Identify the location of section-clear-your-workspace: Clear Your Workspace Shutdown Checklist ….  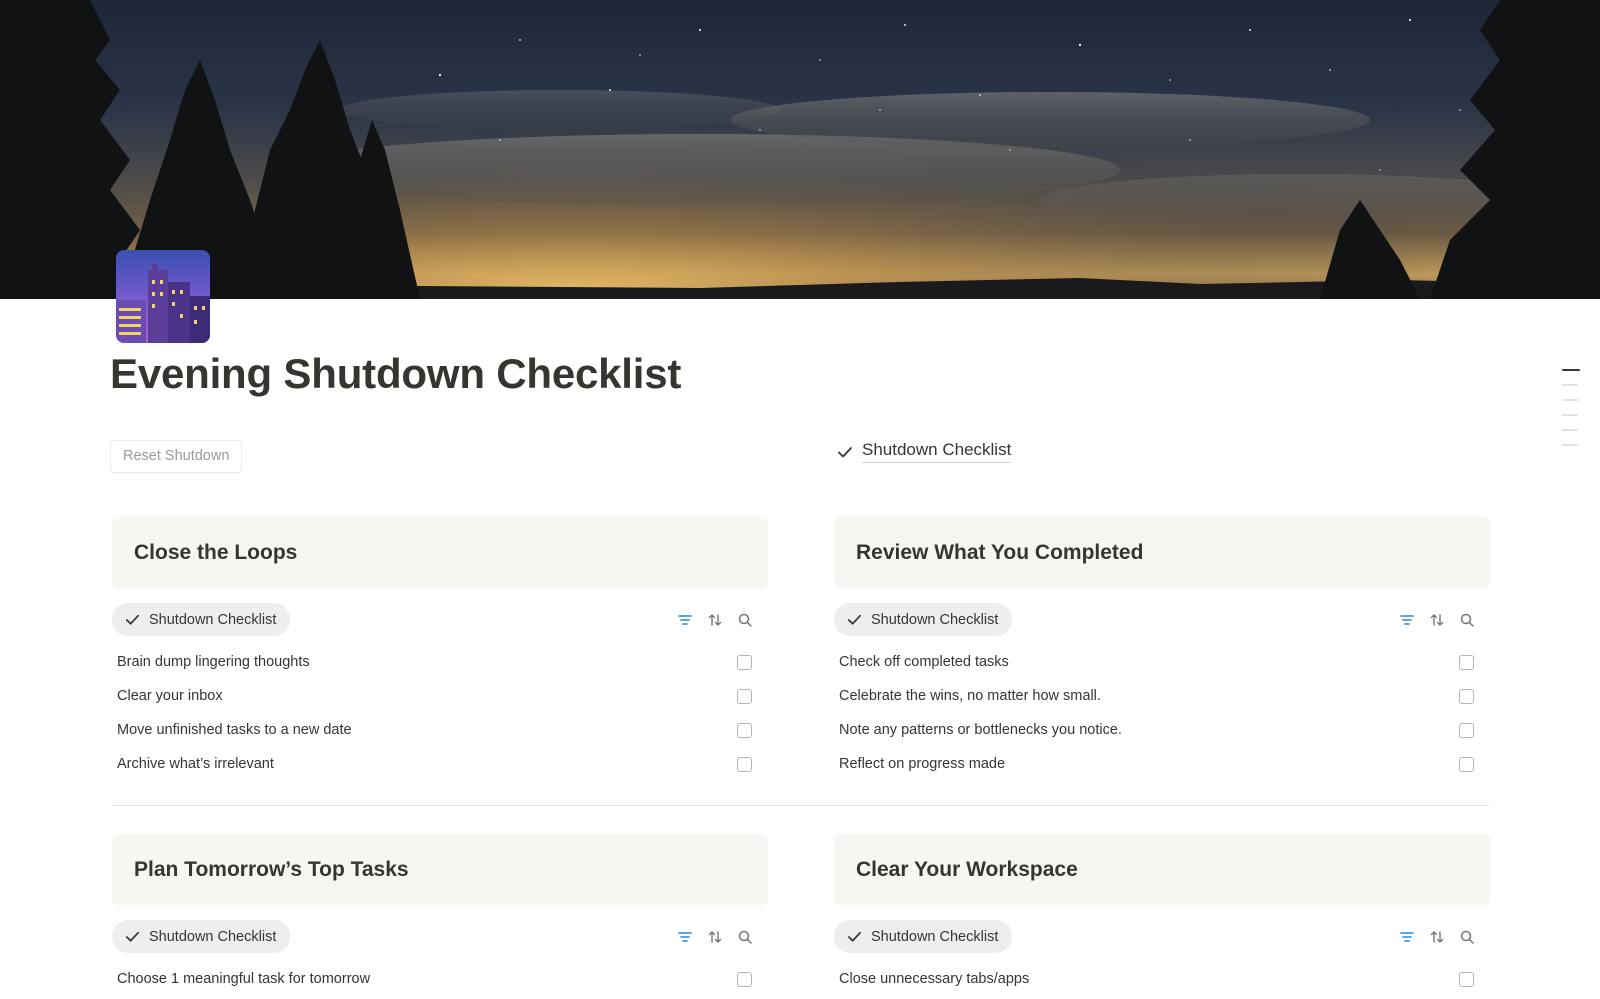
(1162, 915).